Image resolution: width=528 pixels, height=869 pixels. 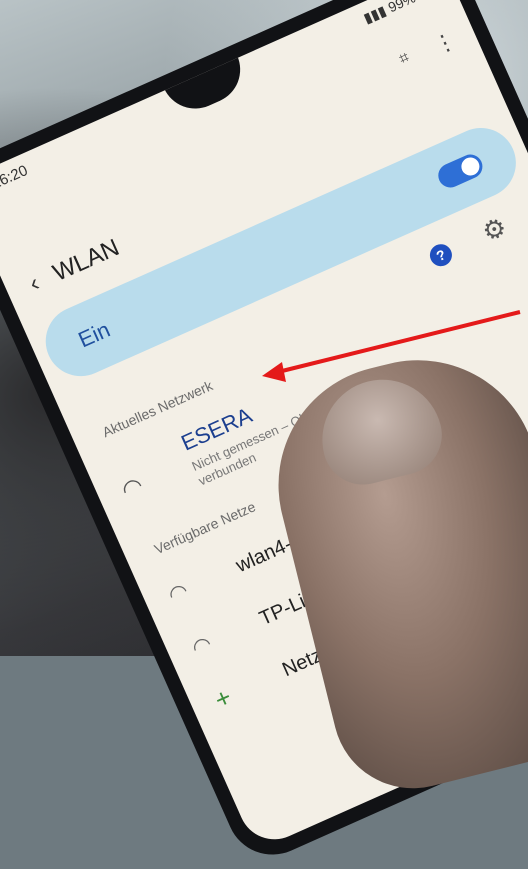 I want to click on wifi-switch, so click(x=460, y=171).